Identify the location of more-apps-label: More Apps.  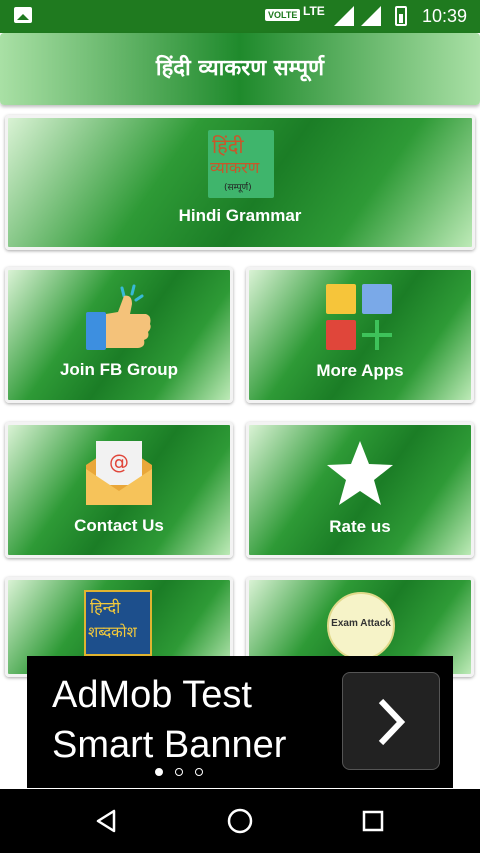
(360, 370).